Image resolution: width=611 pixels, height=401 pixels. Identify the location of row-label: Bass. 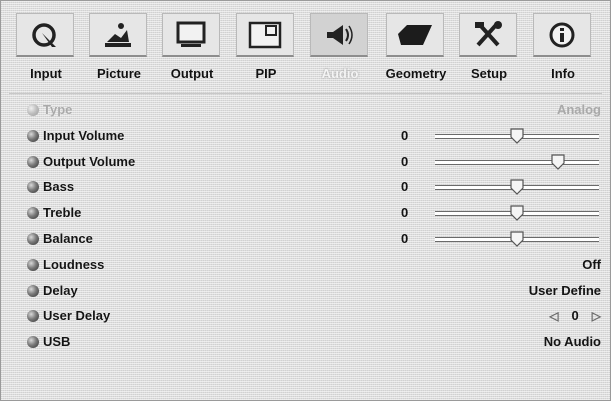
(59, 187).